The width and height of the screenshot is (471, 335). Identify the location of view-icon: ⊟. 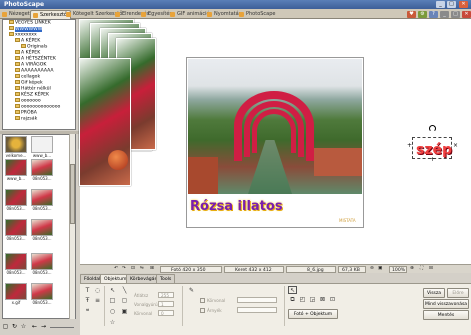
(431, 269).